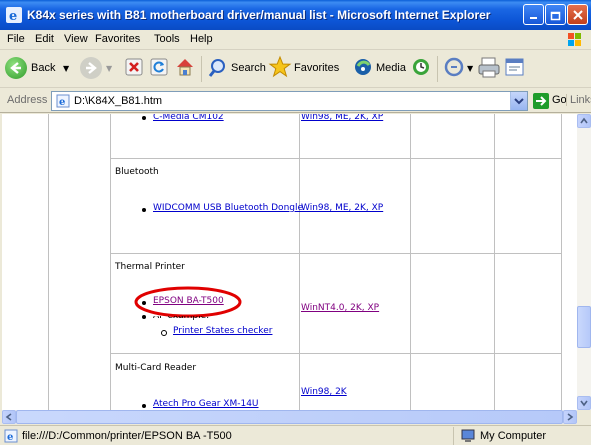 The height and width of the screenshot is (445, 591). I want to click on home-icon, so click(185, 67).